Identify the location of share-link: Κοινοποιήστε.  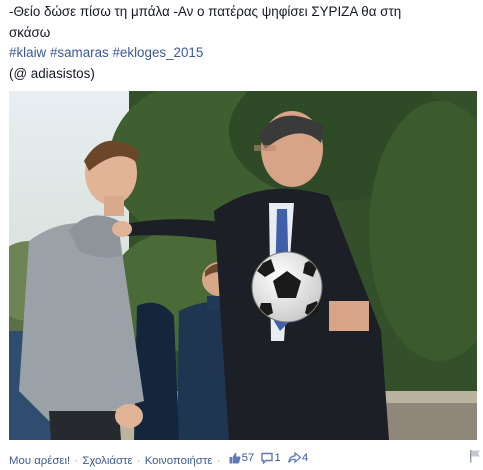
(179, 461).